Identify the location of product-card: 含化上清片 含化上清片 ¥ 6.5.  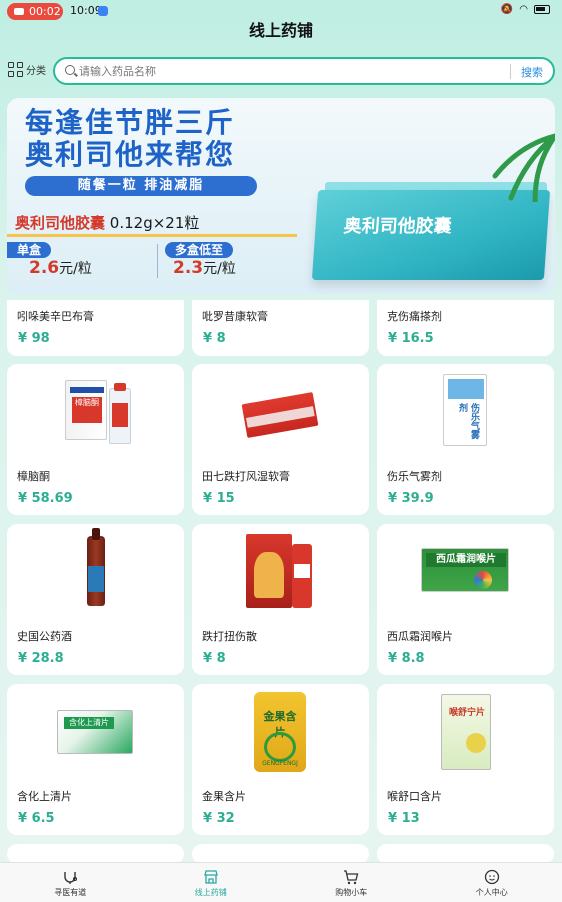
(95, 759).